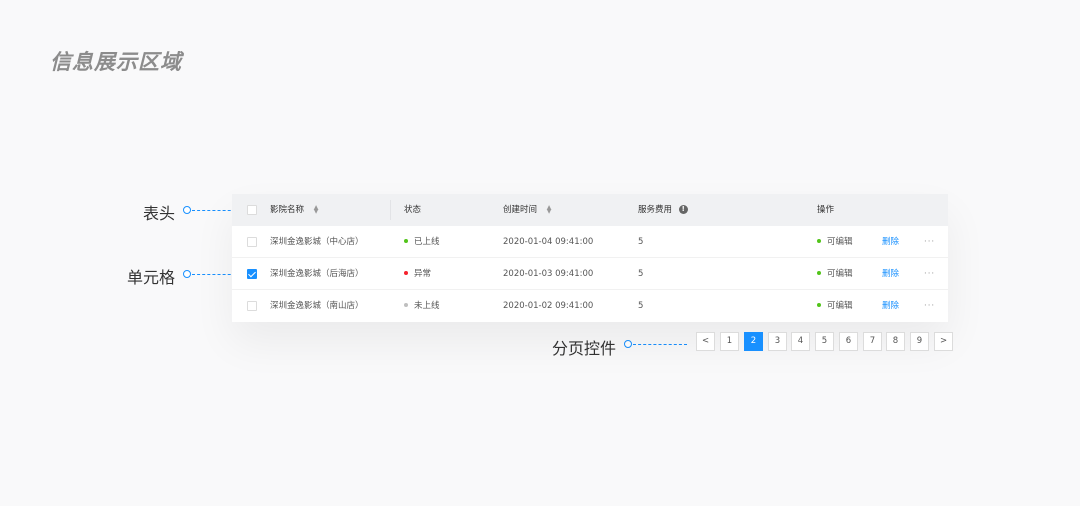 The height and width of the screenshot is (506, 1080). I want to click on page-button: 4, so click(800, 341).